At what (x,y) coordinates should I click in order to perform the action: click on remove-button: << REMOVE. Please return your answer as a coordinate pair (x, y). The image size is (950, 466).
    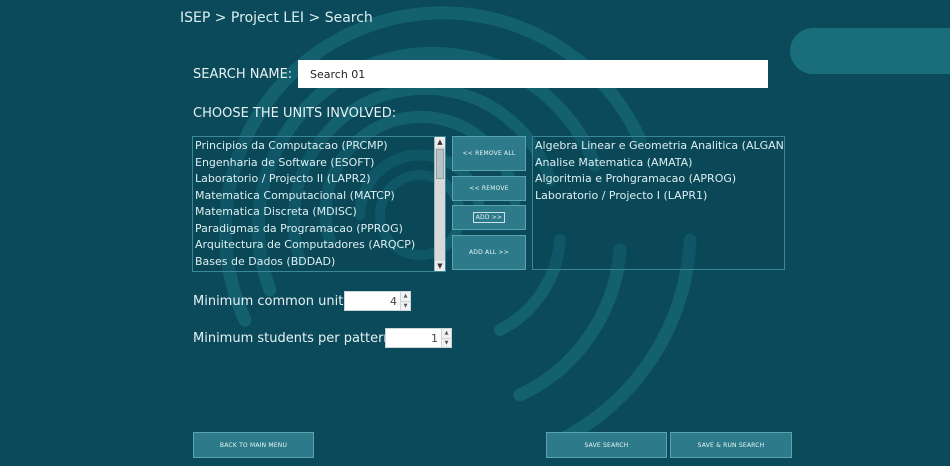
    Looking at the image, I should click on (489, 188).